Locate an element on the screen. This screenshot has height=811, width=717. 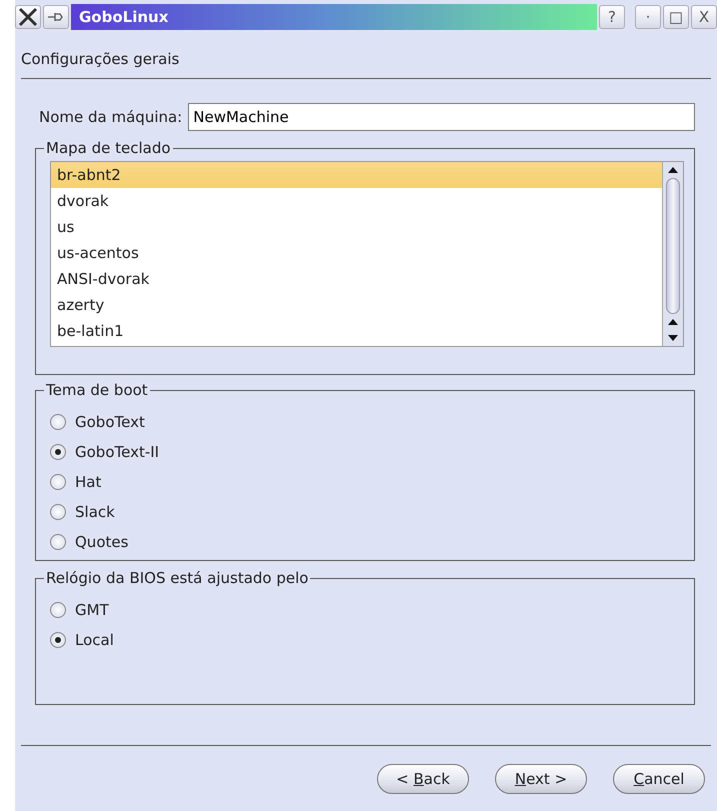
radio-option: Hat is located at coordinates (367, 482).